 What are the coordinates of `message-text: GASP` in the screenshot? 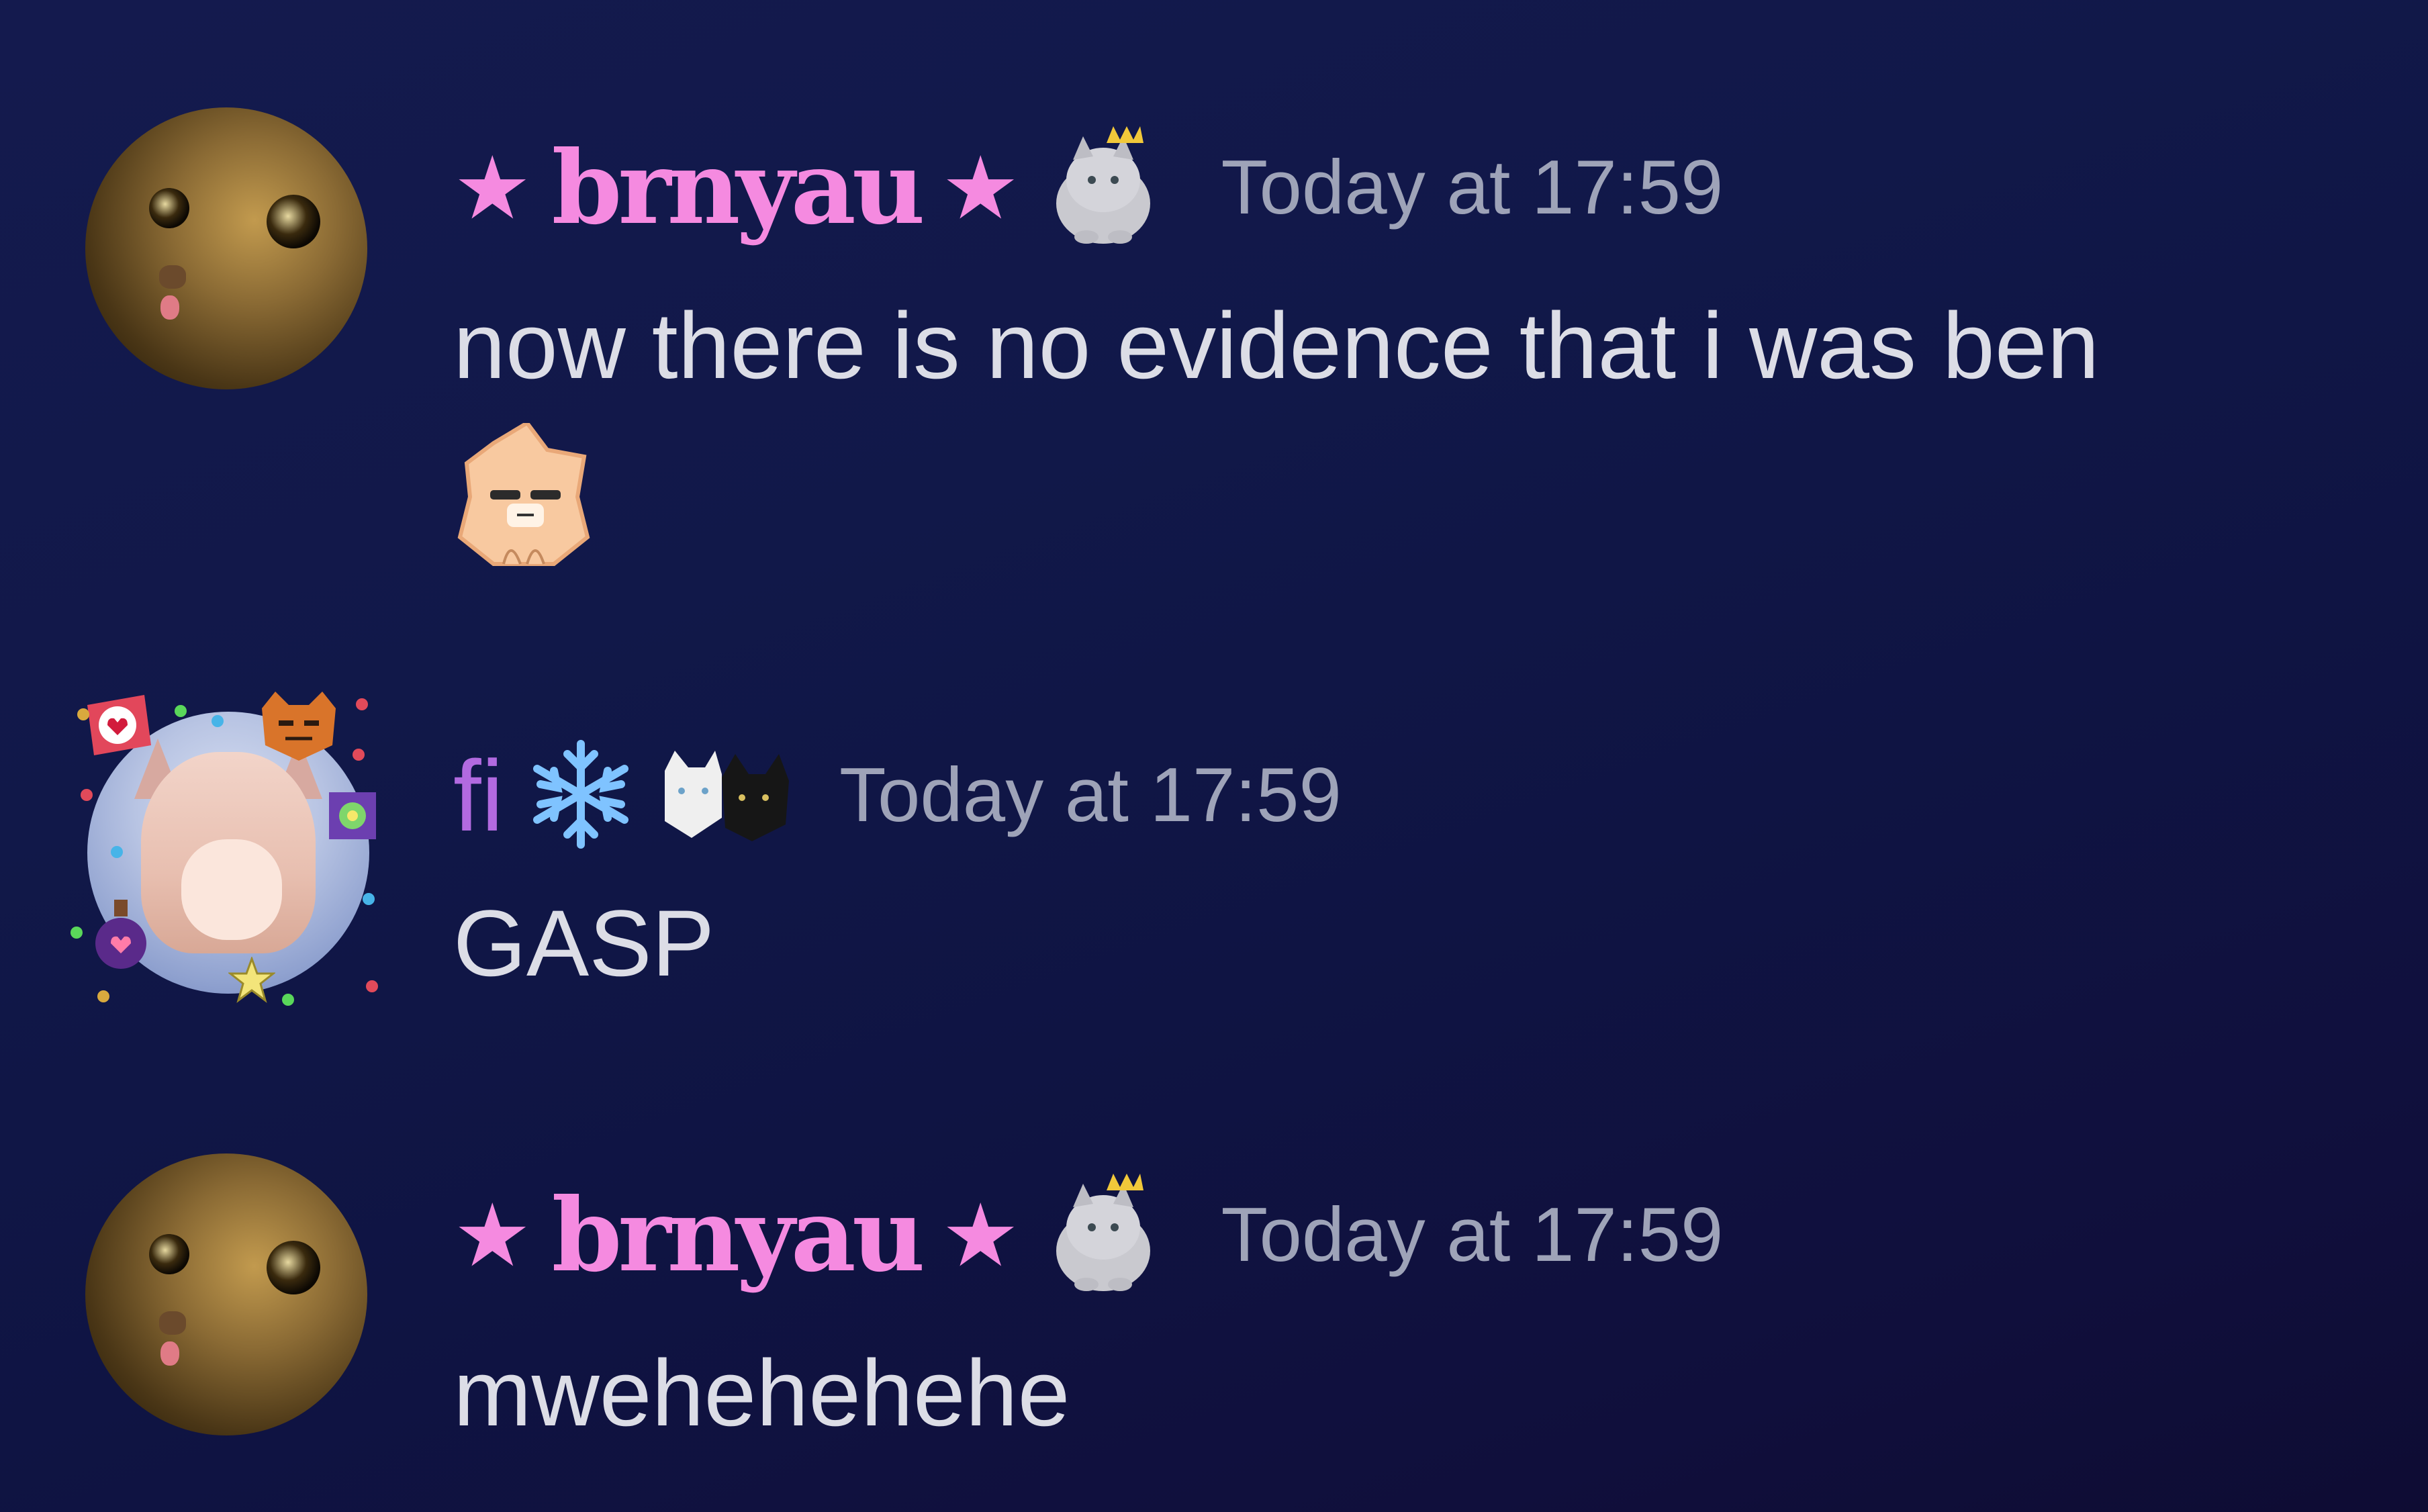 It's located at (584, 943).